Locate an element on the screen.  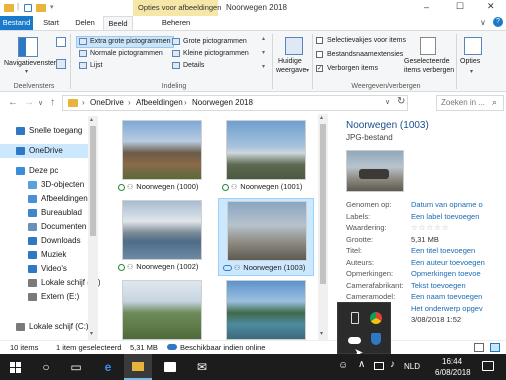
tab-start: Start is located at coordinates (51, 23).